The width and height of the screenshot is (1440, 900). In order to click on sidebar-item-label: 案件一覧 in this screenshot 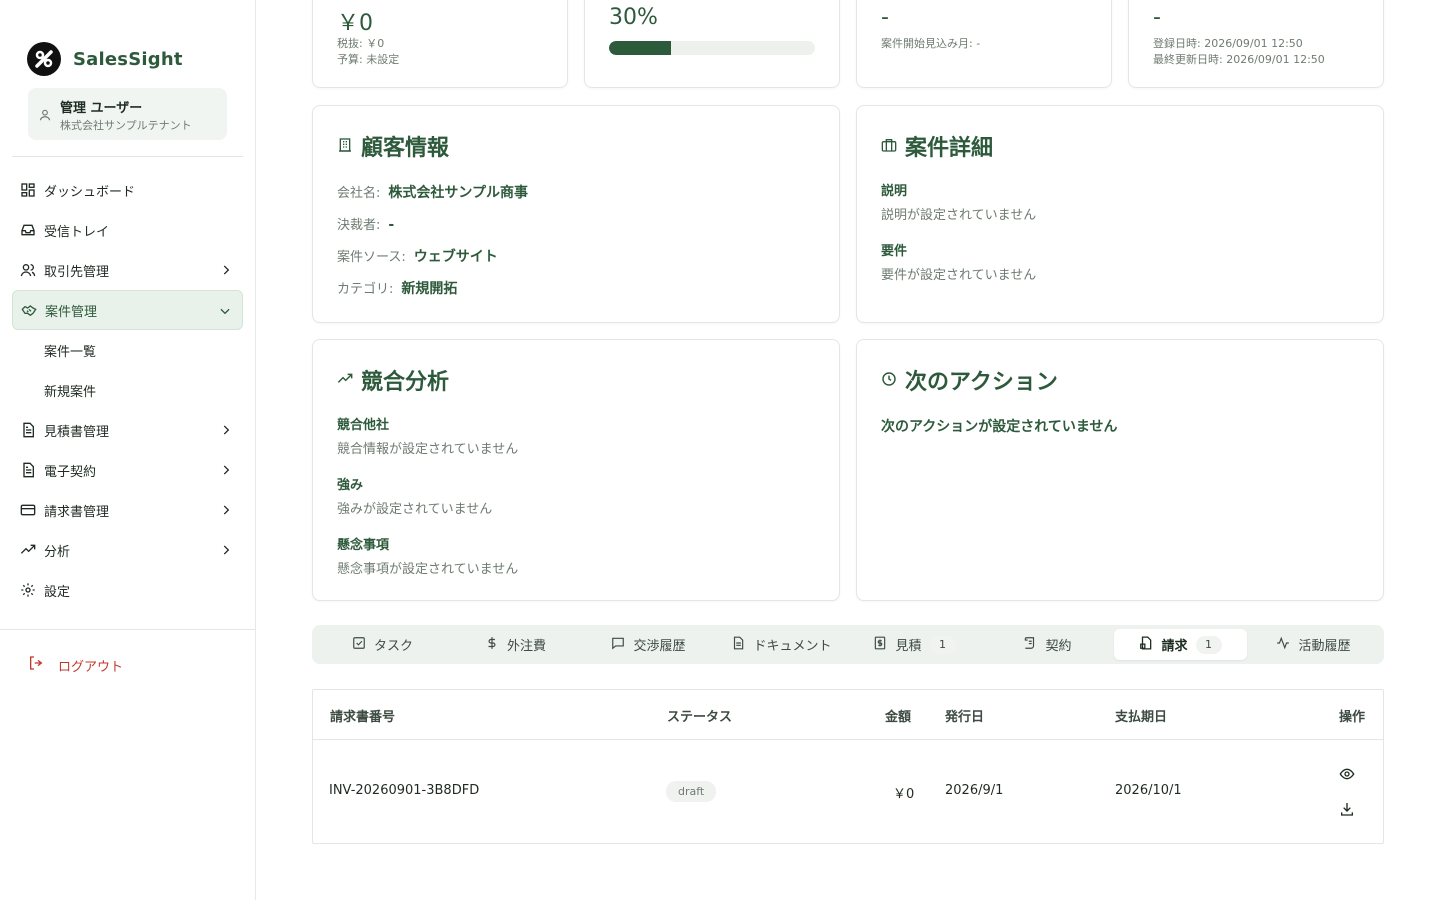, I will do `click(70, 352)`.